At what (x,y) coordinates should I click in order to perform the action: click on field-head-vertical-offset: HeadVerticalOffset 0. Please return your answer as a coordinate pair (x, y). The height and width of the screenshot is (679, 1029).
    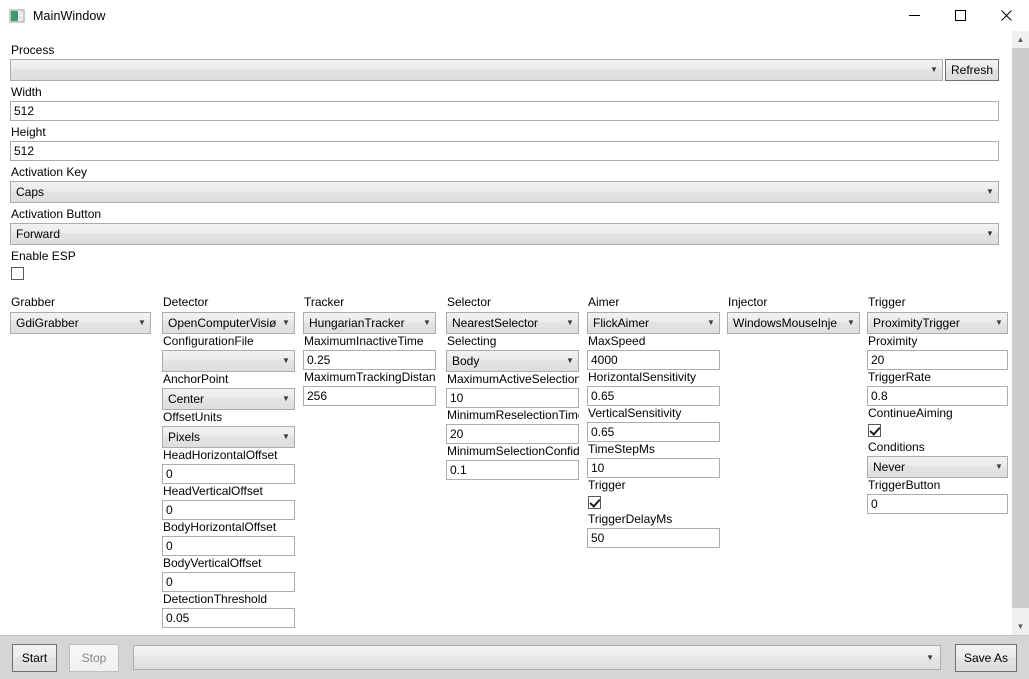
    Looking at the image, I should click on (228, 502).